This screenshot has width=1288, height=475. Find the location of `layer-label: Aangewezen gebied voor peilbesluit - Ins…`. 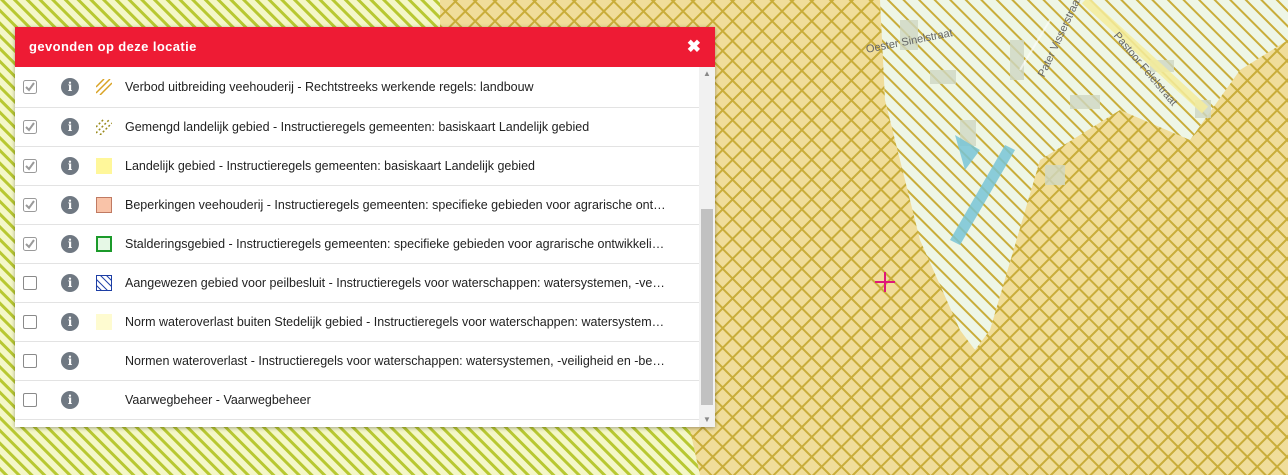

layer-label: Aangewezen gebied voor peilbesluit - Ins… is located at coordinates (395, 283).